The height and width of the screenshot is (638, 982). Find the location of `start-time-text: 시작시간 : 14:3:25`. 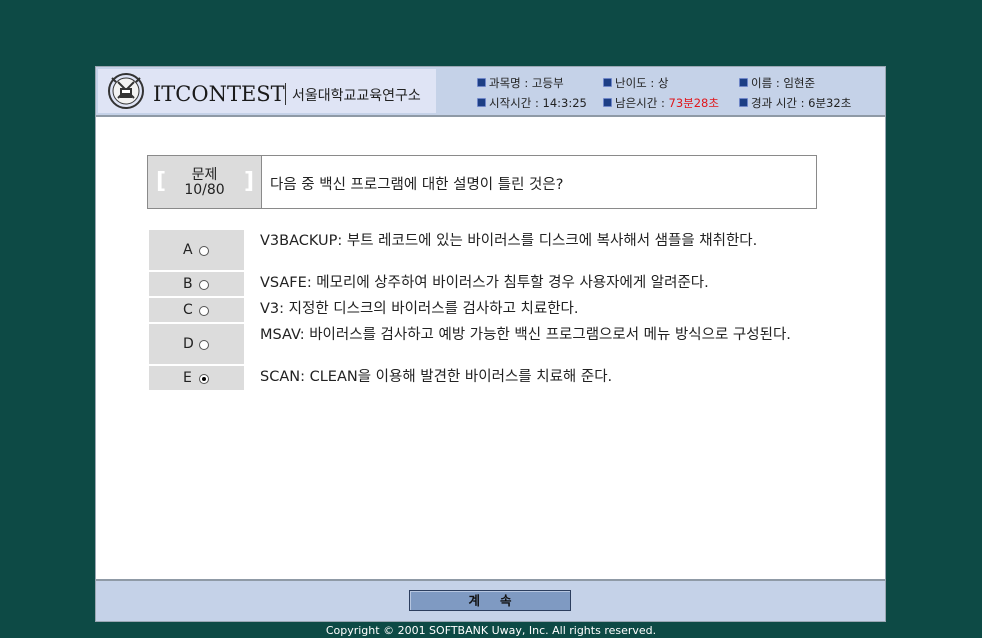

start-time-text: 시작시간 : 14:3:25 is located at coordinates (538, 103).